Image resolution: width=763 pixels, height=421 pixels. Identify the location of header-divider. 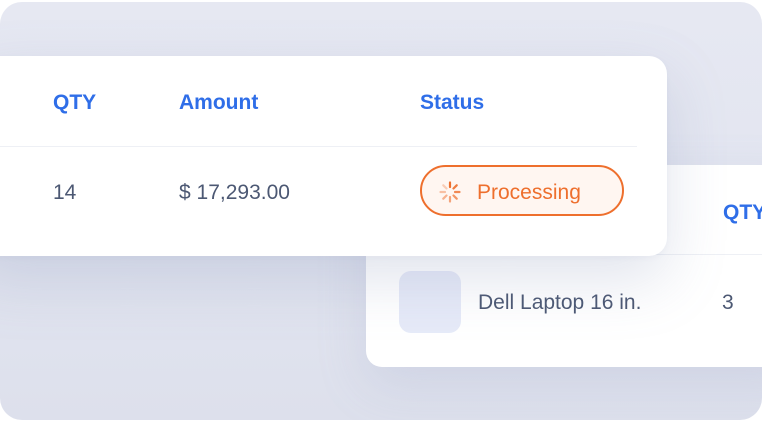
(318, 146).